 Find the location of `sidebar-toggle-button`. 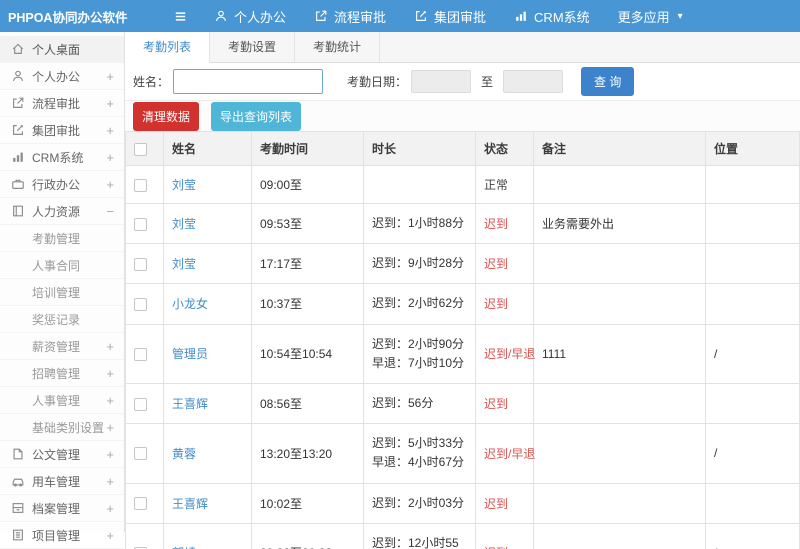

sidebar-toggle-button is located at coordinates (180, 16).